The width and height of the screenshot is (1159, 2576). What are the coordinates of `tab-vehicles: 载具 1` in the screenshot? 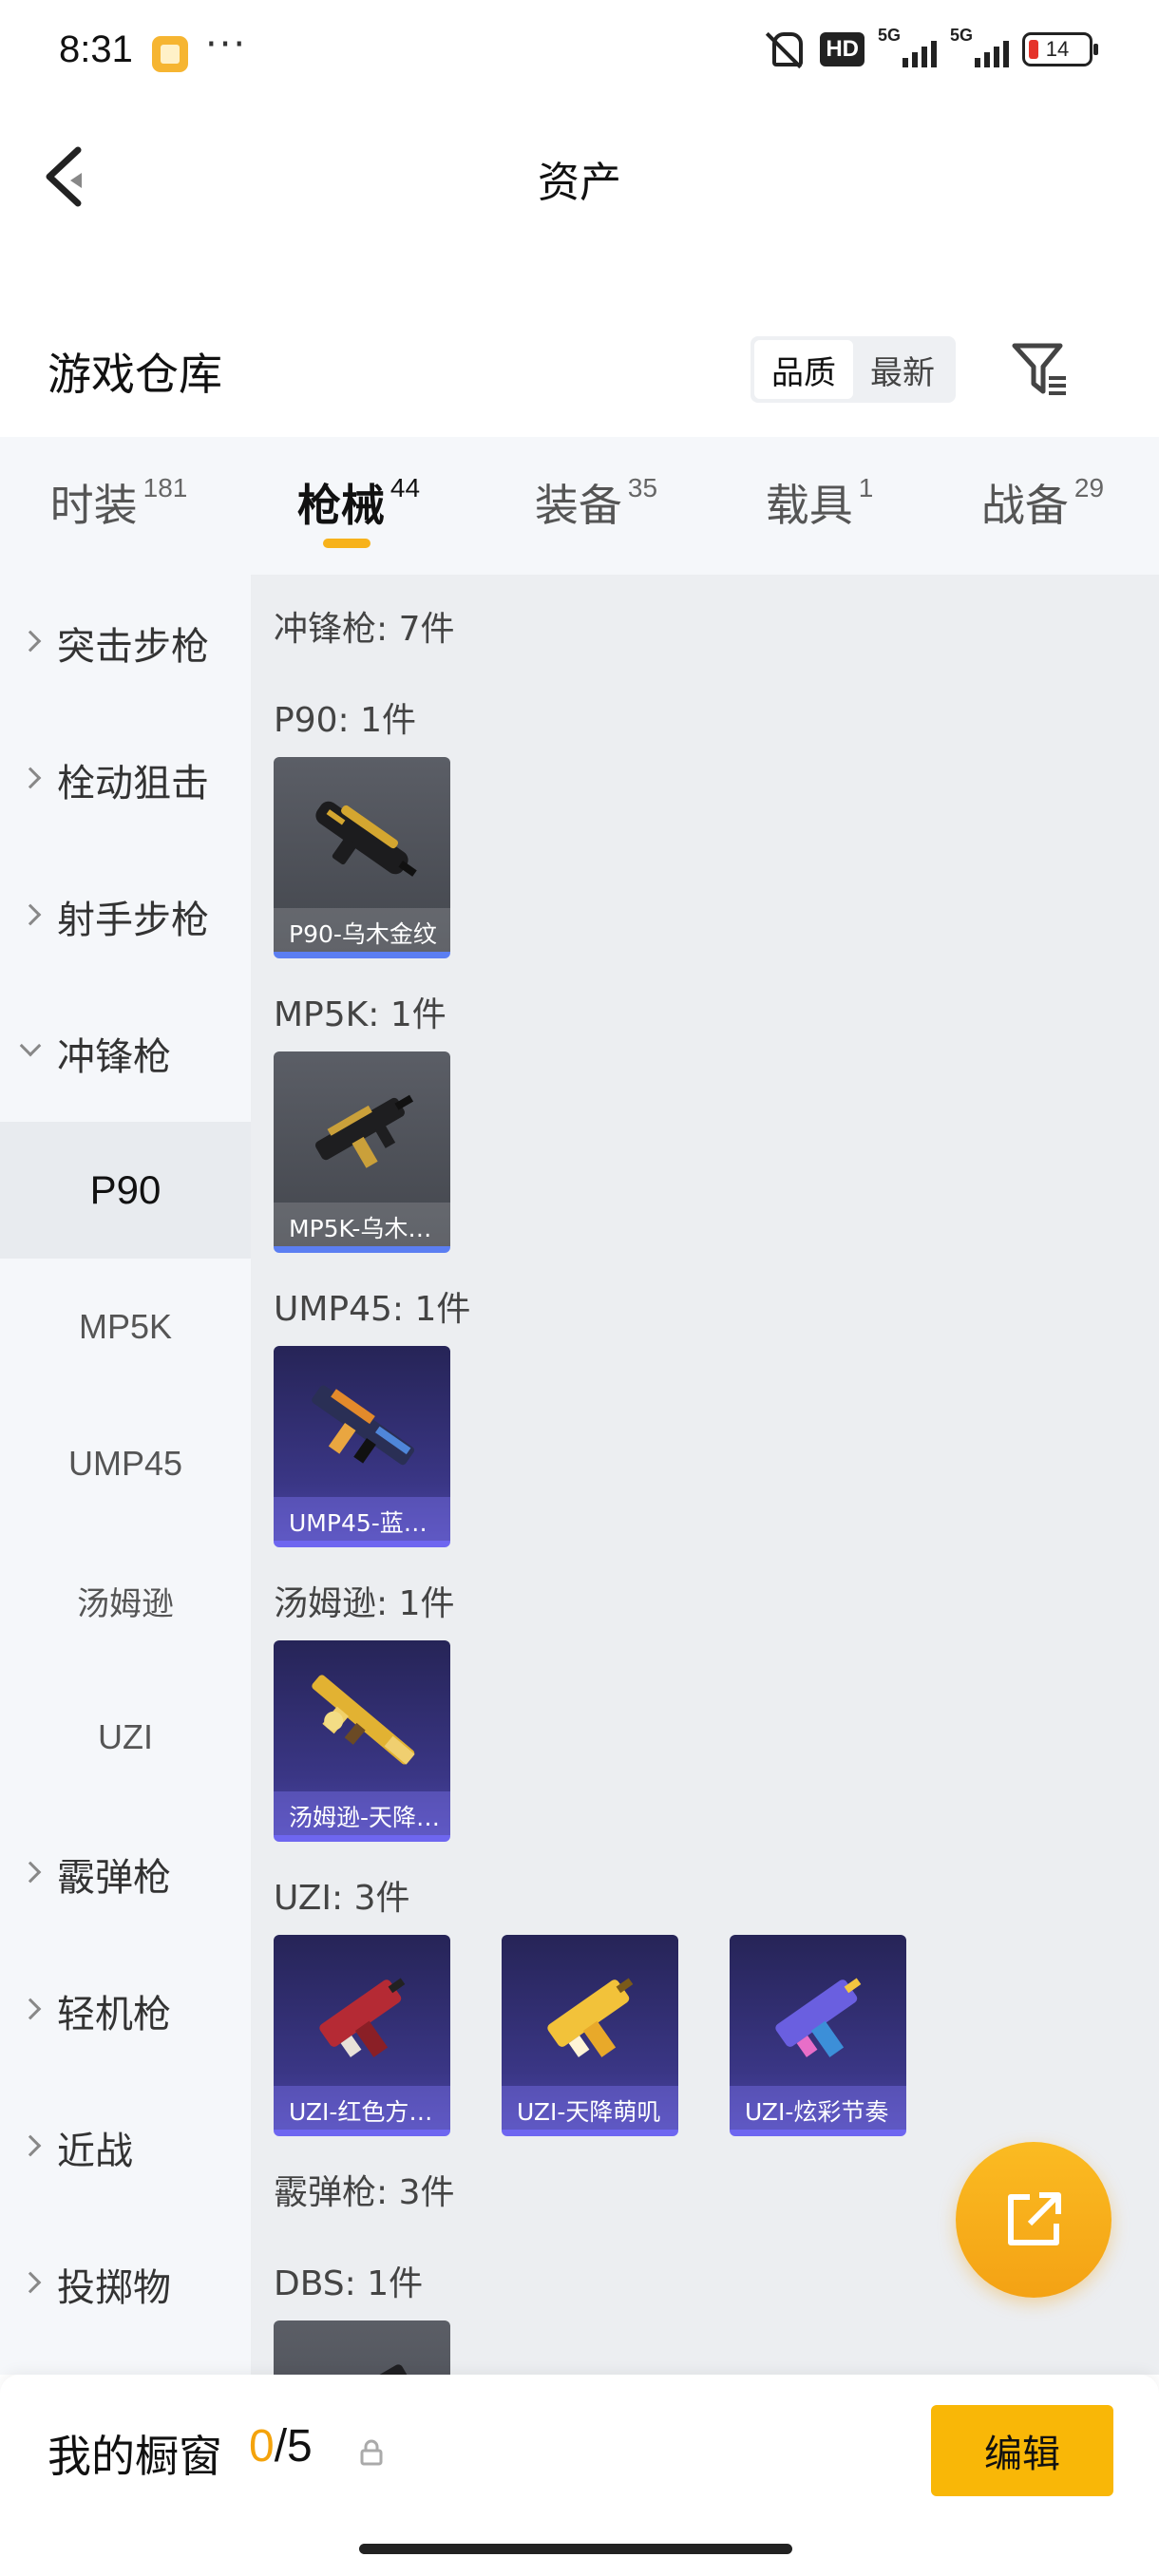 It's located at (819, 506).